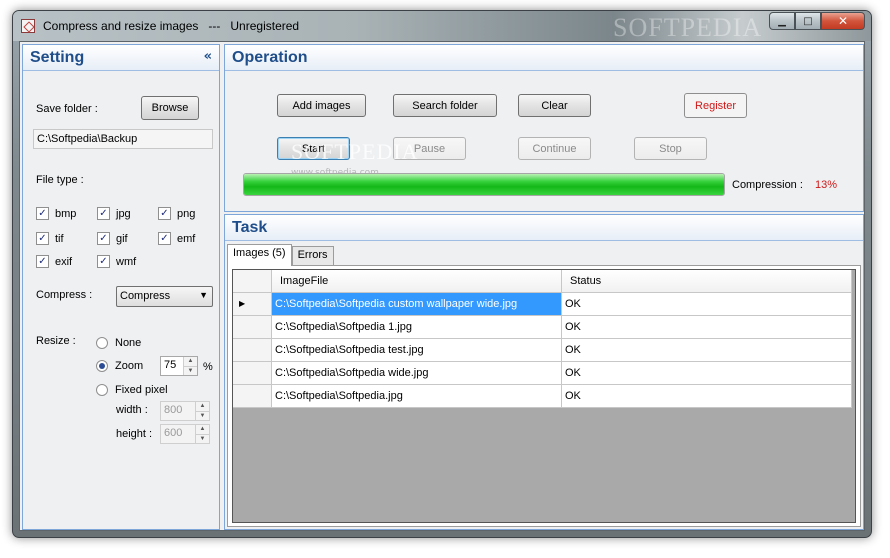 The width and height of the screenshot is (890, 558). I want to click on checkbox-jpg: ✓ jpg, so click(114, 213).